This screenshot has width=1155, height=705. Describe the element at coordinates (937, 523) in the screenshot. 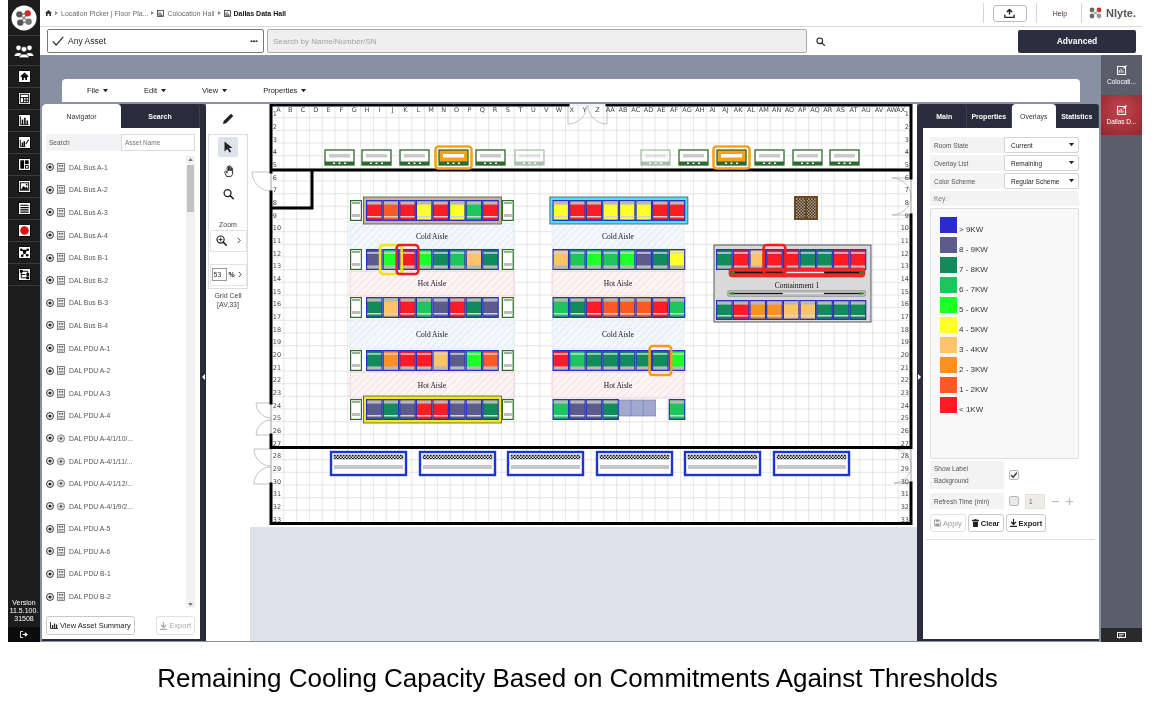

I see `save-icon` at that location.